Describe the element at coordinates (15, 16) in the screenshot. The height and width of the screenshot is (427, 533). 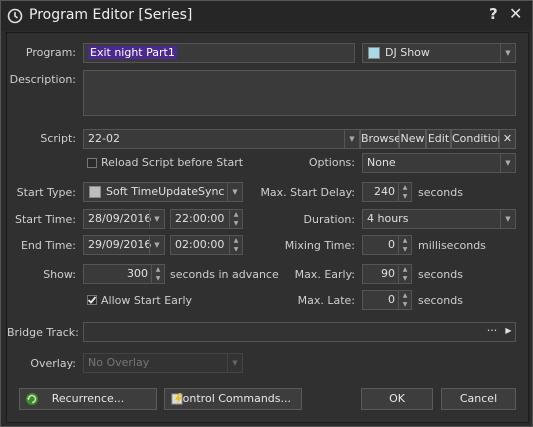
I see `clock-icon` at that location.